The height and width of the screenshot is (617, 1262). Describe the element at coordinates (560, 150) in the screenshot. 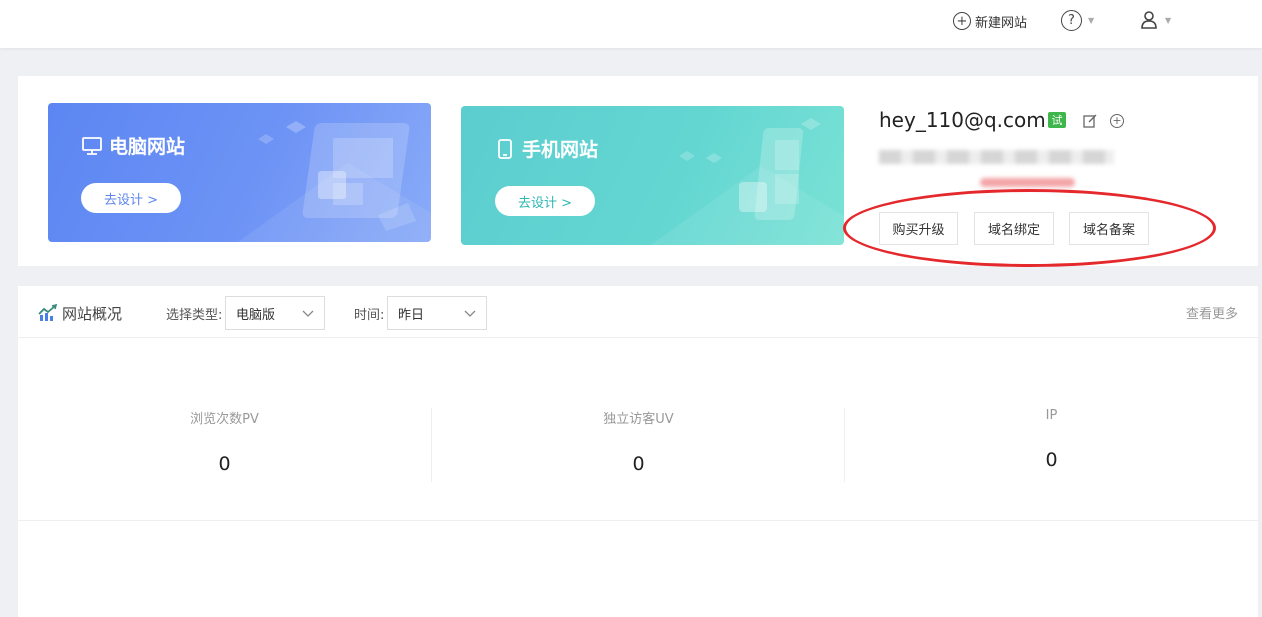

I see `mobile-site-title-text: 手机网站` at that location.